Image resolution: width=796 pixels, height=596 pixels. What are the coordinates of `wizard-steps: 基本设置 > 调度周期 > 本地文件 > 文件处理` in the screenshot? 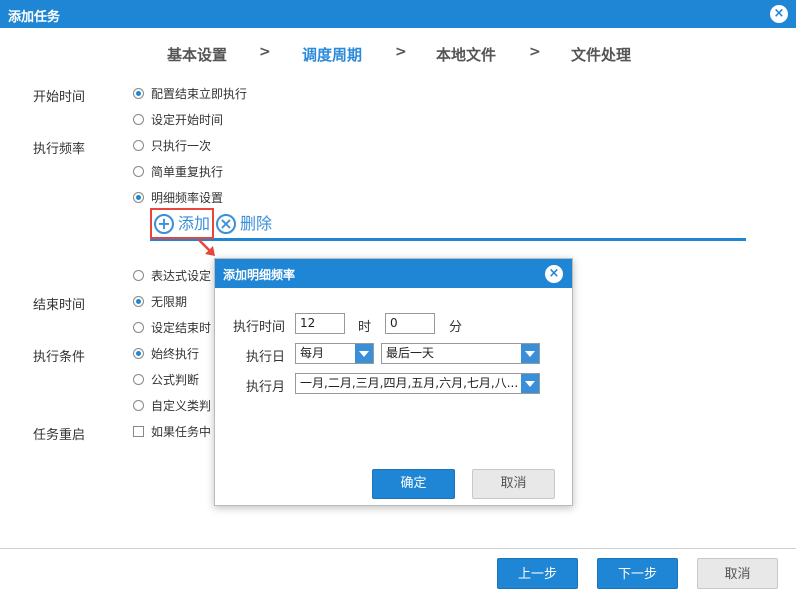 It's located at (398, 54).